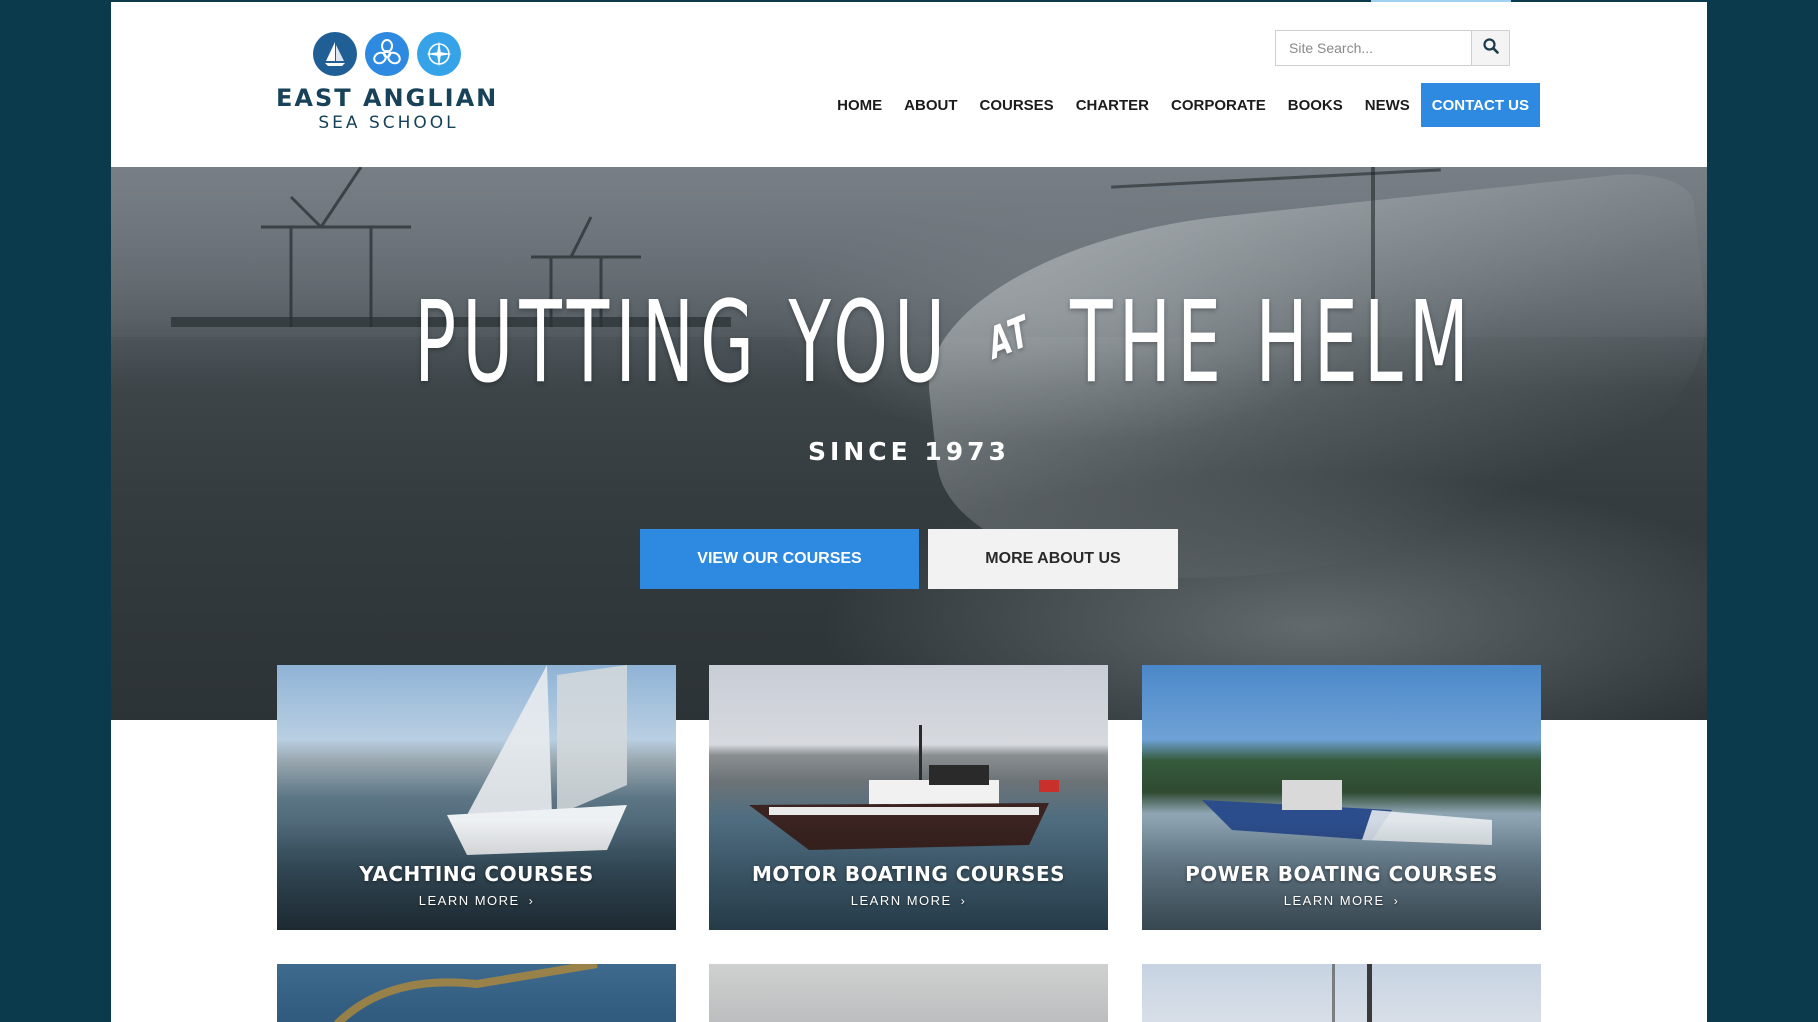  I want to click on nav-home: HOME, so click(859, 105).